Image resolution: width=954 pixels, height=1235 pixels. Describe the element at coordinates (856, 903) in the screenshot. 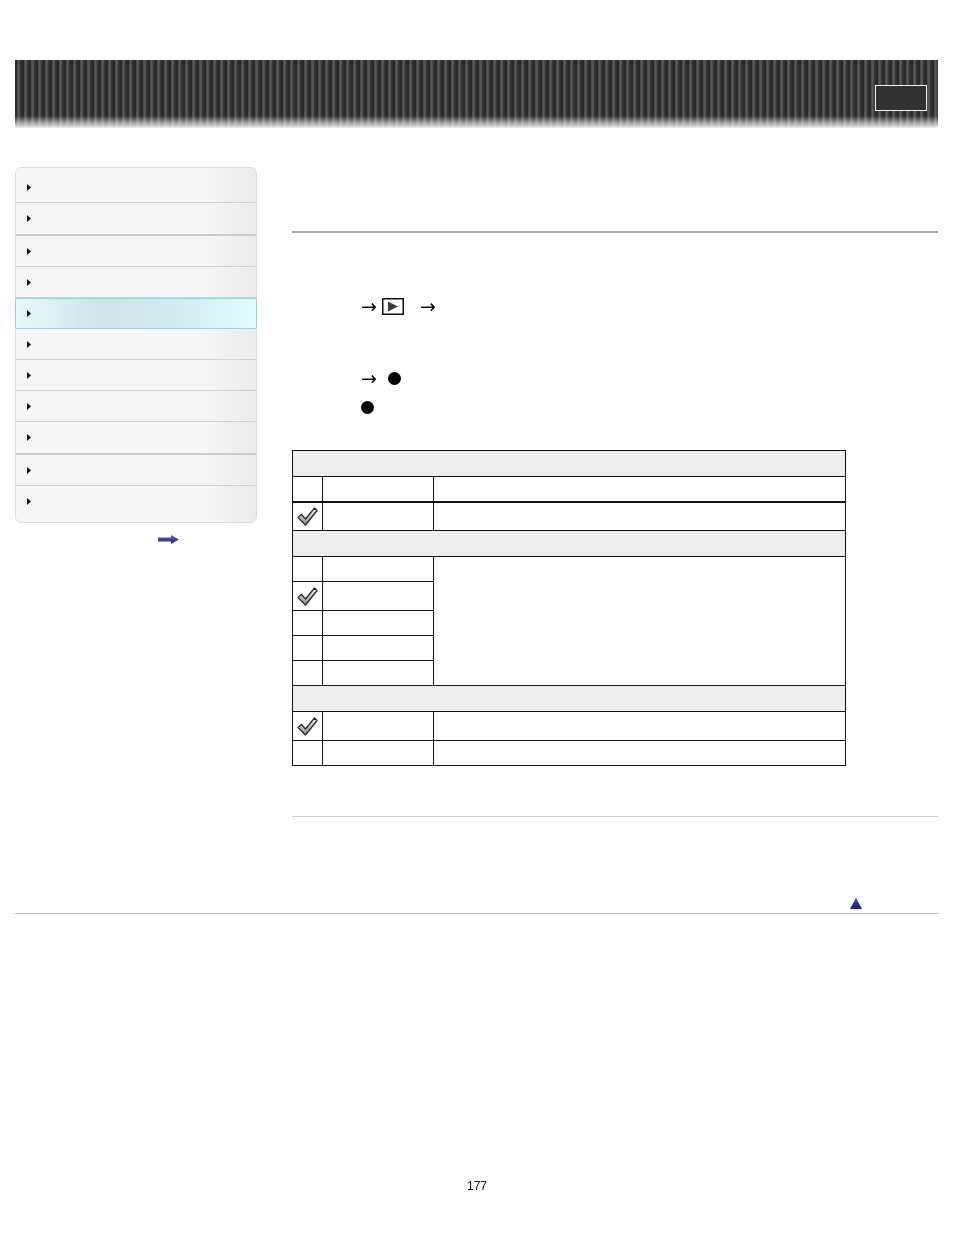

I see `triangle-up-icon` at that location.